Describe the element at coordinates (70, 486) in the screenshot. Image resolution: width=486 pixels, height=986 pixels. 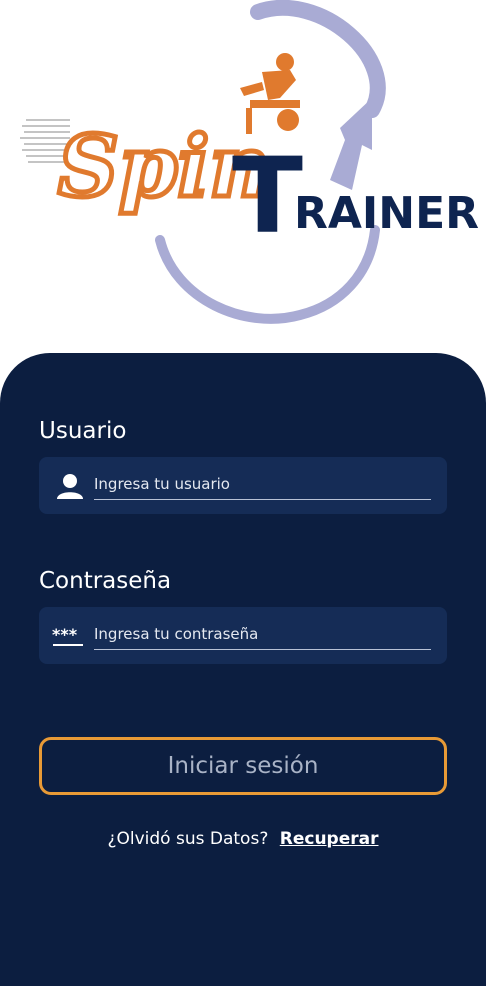
I see `user-icon` at that location.